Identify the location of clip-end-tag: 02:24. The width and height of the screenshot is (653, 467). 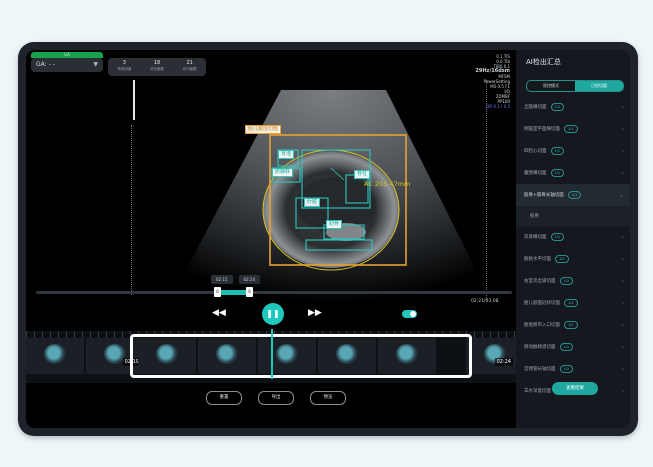
(249, 279).